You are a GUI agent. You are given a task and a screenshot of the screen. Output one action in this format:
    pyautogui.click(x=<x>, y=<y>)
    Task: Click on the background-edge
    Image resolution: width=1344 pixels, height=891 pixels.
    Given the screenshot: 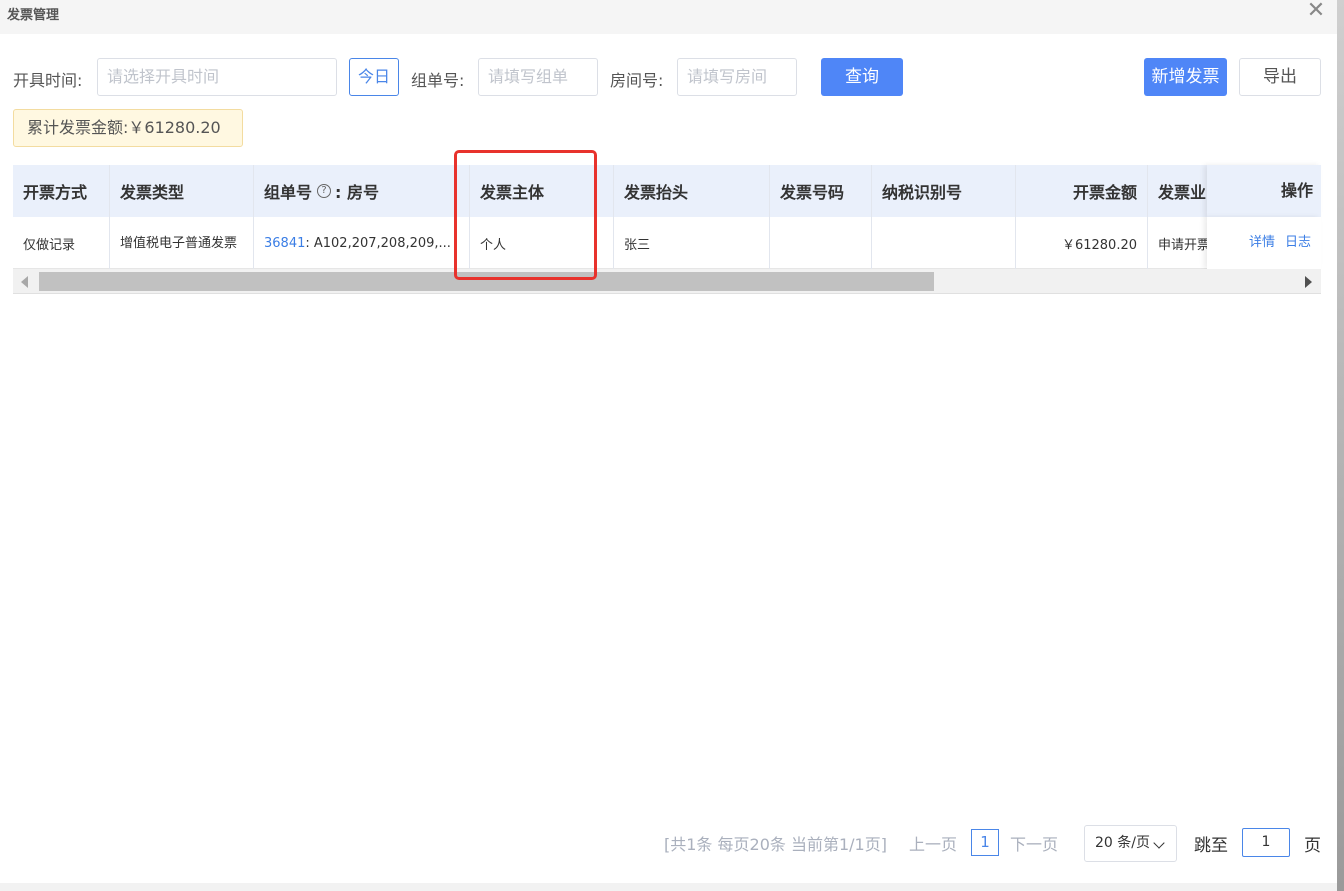 What is the action you would take?
    pyautogui.click(x=1340, y=445)
    